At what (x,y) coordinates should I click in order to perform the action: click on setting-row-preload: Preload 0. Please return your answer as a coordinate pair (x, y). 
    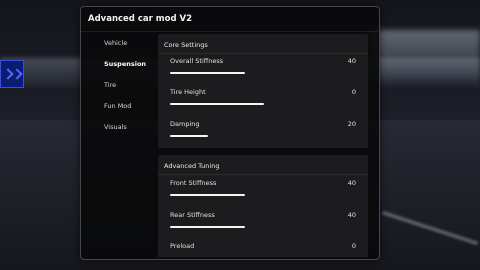
    Looking at the image, I should click on (263, 249).